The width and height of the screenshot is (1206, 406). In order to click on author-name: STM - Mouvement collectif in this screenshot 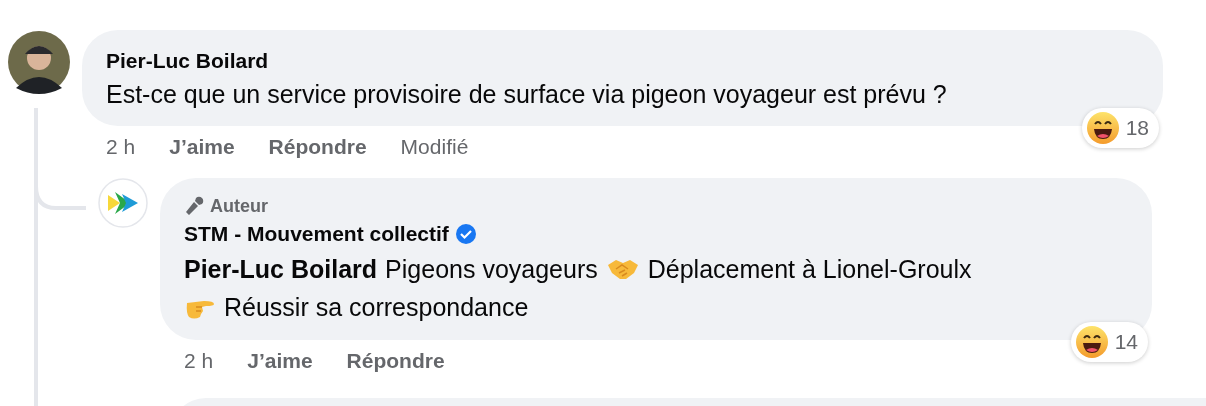, I will do `click(316, 234)`.